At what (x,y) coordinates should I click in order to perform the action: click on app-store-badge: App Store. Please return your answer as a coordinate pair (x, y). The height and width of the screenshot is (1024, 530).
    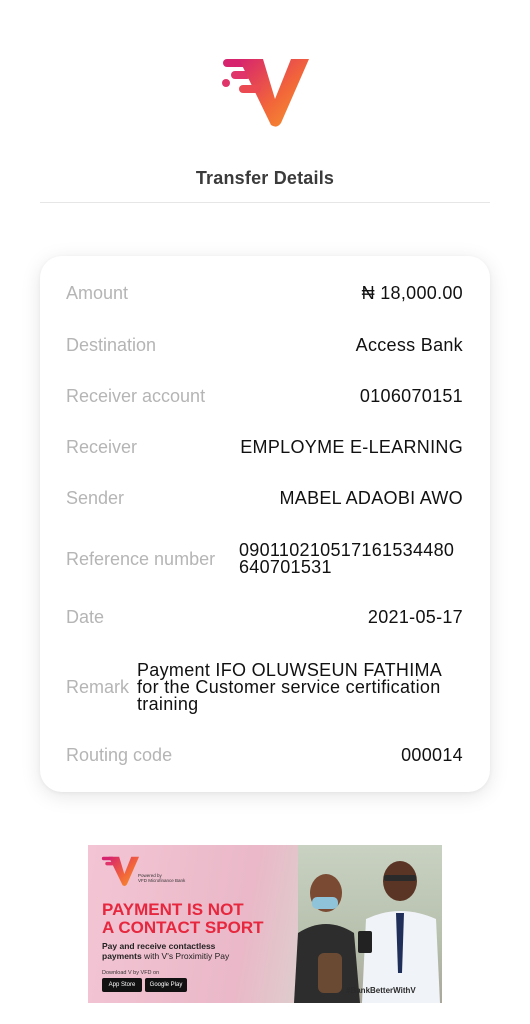
    Looking at the image, I should click on (122, 985).